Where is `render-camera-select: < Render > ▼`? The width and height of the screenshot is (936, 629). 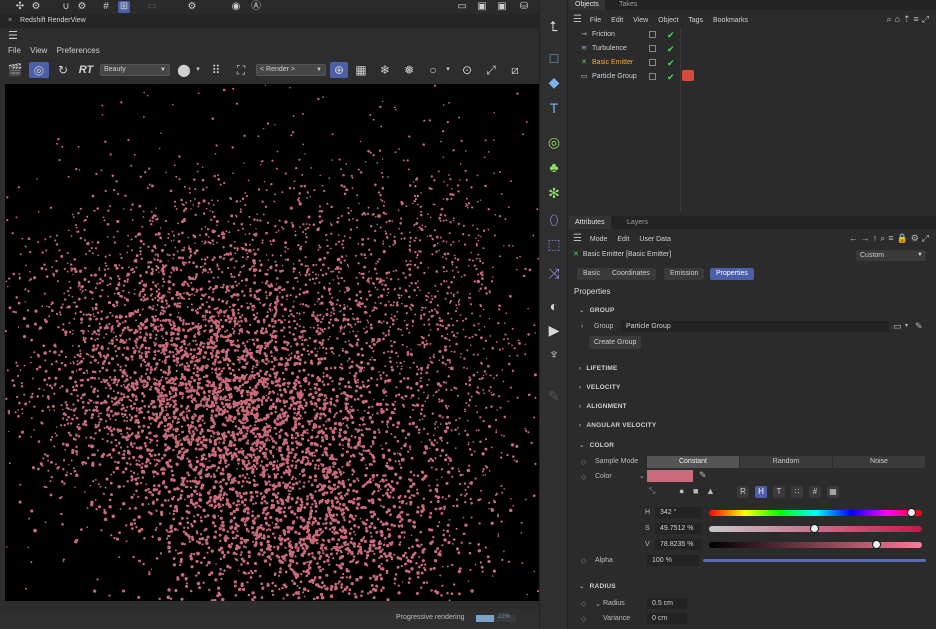
render-camera-select: < Render > ▼ is located at coordinates (291, 70).